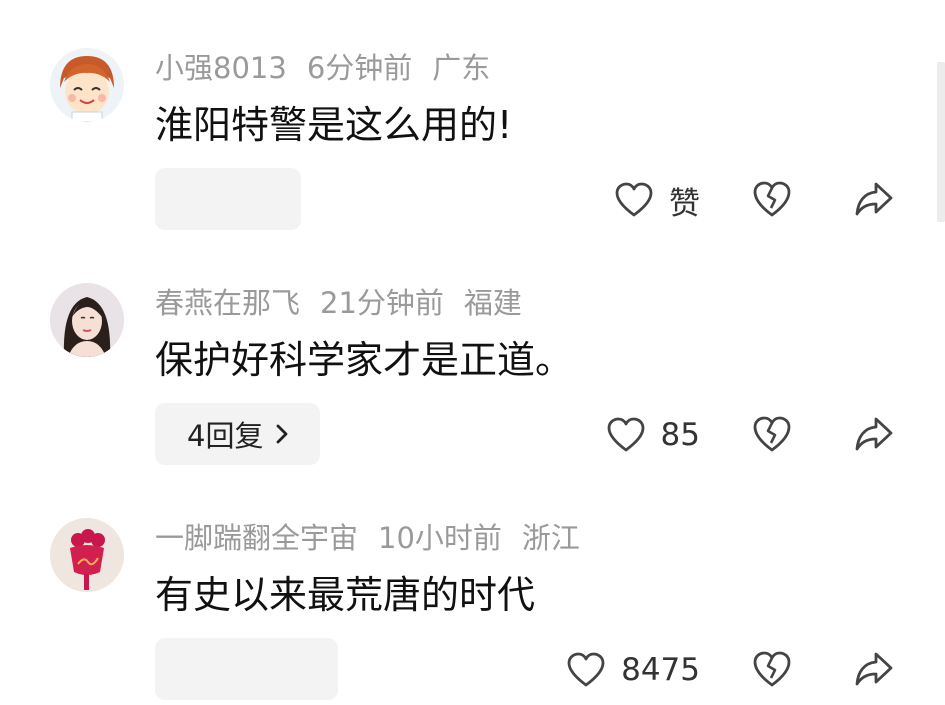 The image size is (945, 705). I want to click on like-button: 赞, so click(657, 200).